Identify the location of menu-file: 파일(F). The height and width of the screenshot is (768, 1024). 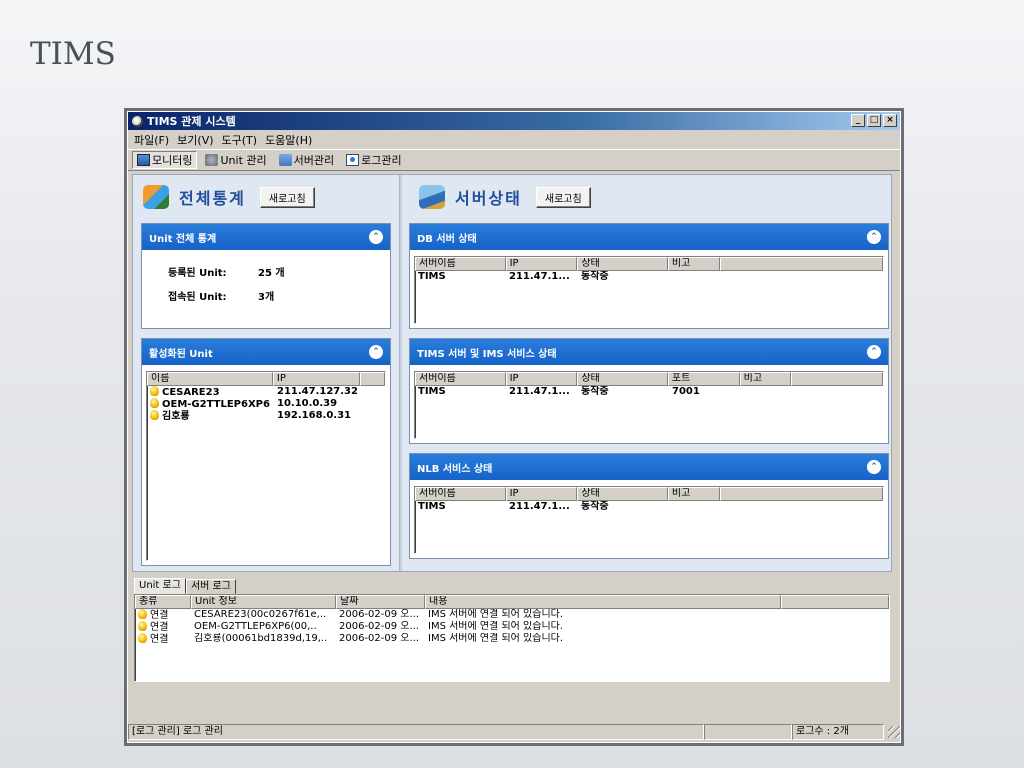
(151, 140).